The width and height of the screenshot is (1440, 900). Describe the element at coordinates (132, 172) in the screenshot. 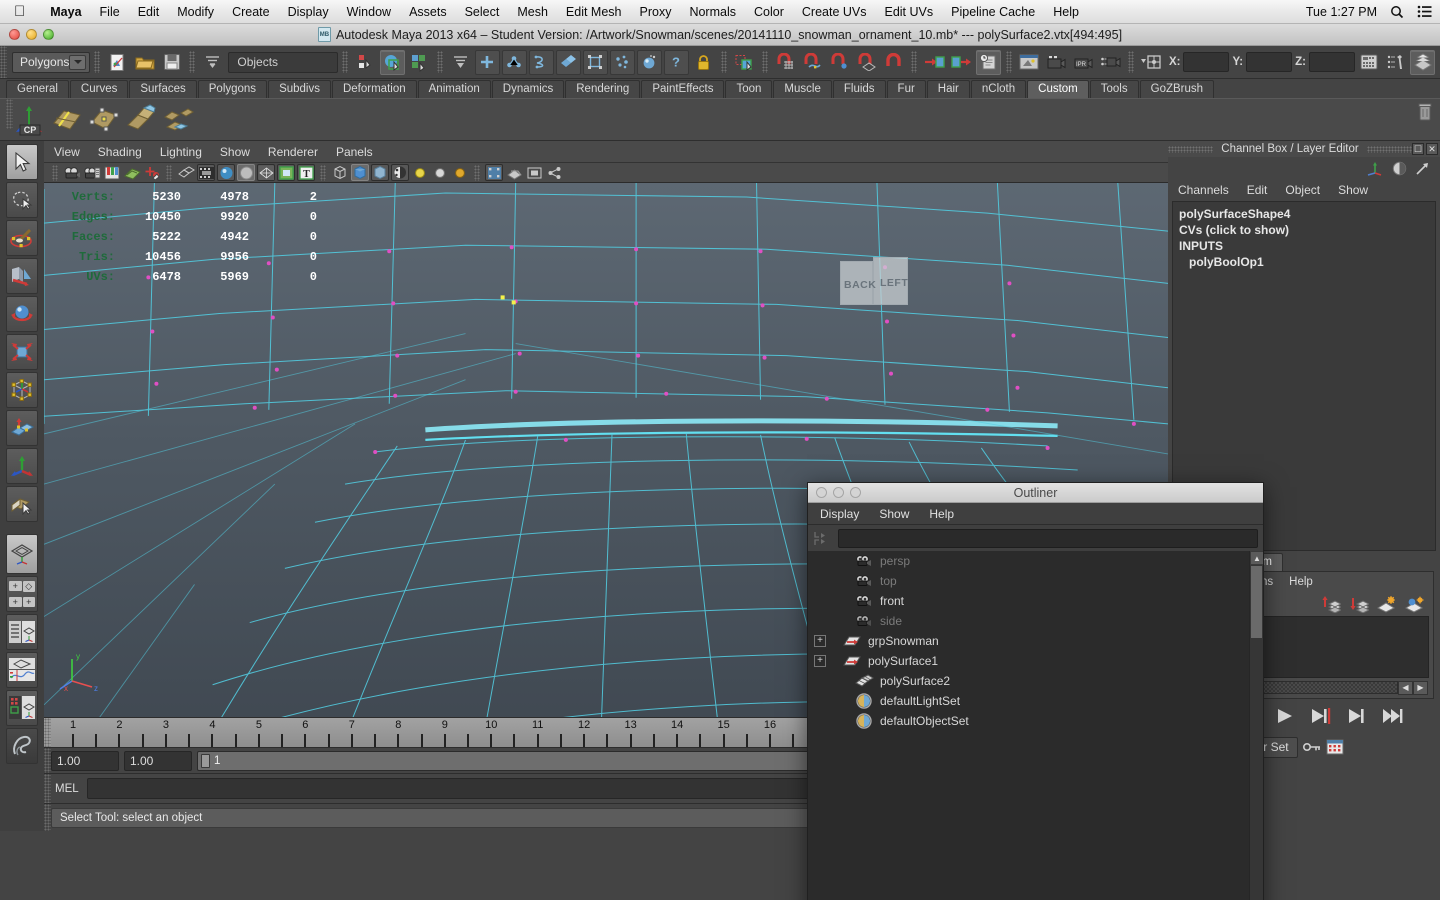

I see `image-plane-icon` at that location.